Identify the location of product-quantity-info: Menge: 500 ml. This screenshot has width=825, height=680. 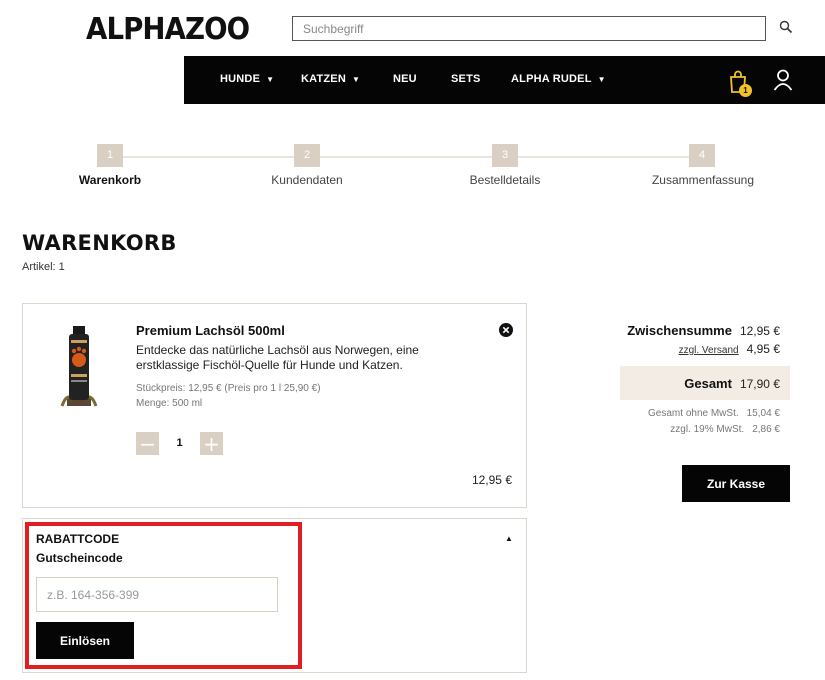
(169, 403).